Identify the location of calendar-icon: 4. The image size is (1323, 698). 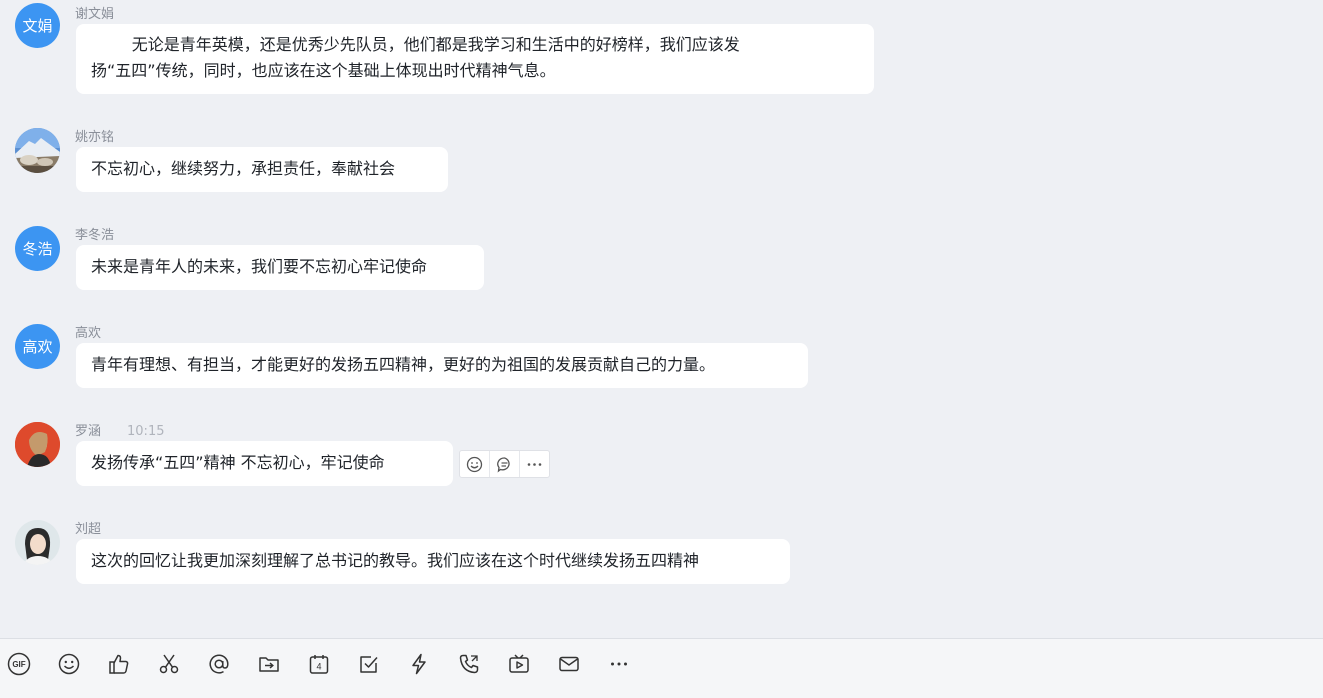
(319, 664).